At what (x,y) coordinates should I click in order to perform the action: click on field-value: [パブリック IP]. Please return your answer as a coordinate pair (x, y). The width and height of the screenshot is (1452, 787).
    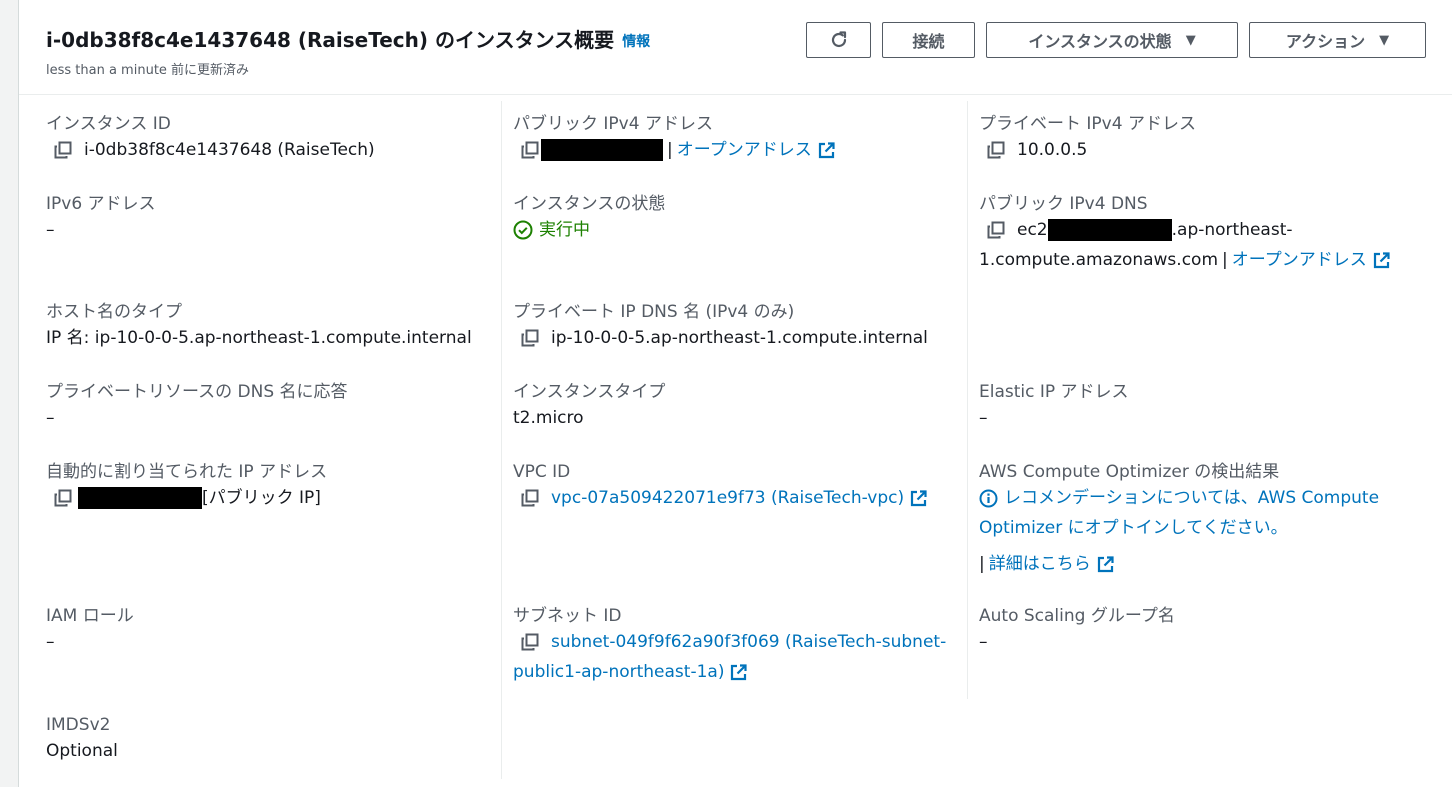
    Looking at the image, I should click on (186, 498).